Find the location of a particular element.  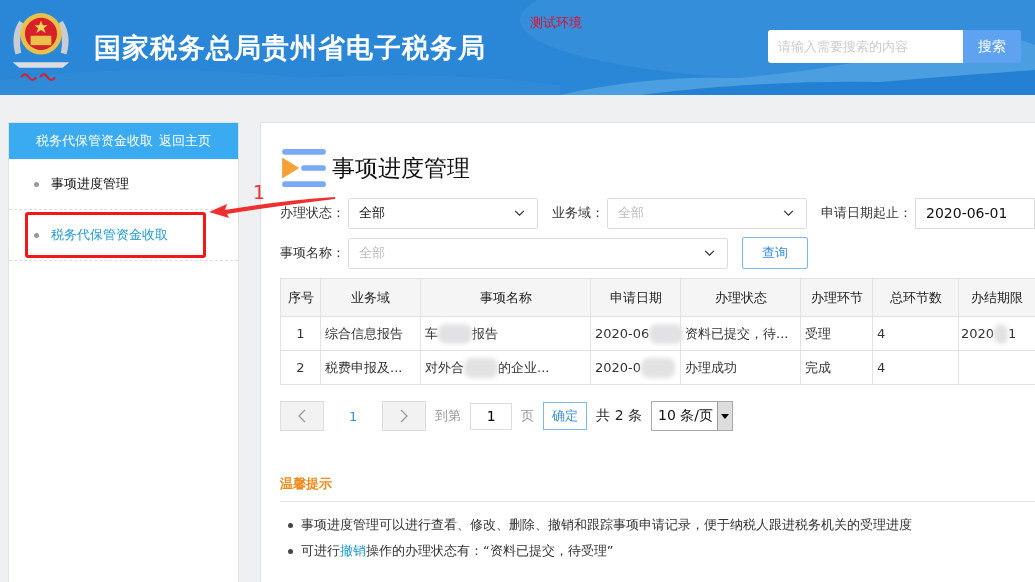

sidebar-item: 事项进度管理 is located at coordinates (81, 184).